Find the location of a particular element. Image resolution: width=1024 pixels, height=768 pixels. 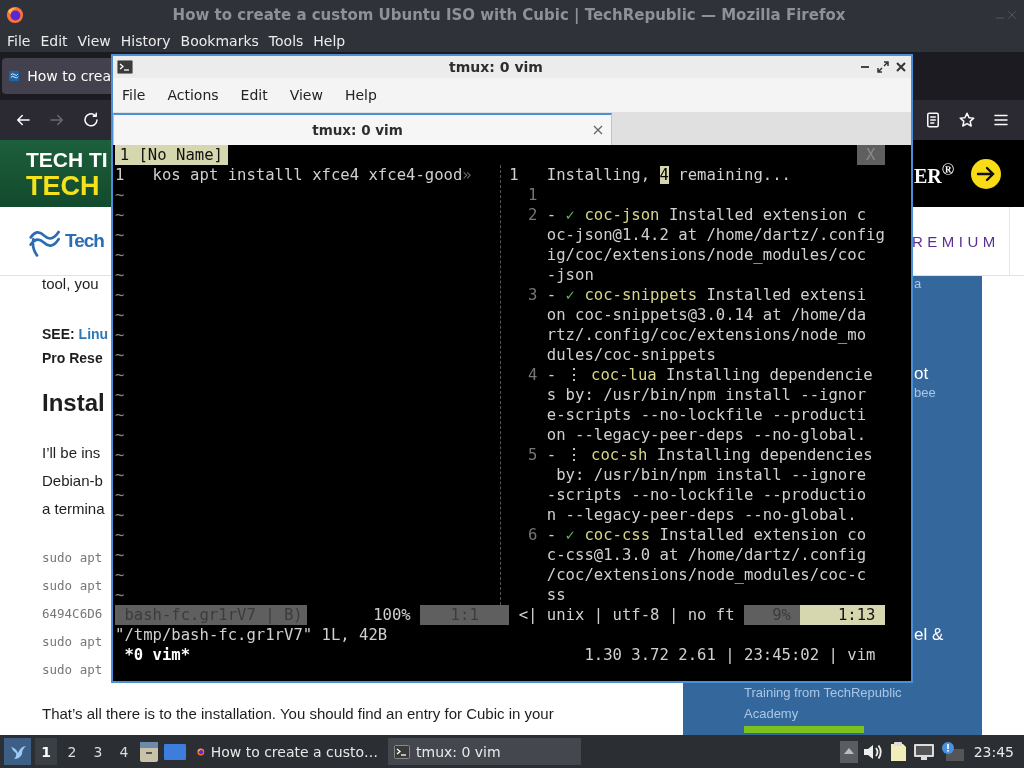

terminal-line: ig/coc/extensions/node_modules/coc is located at coordinates (706, 255).